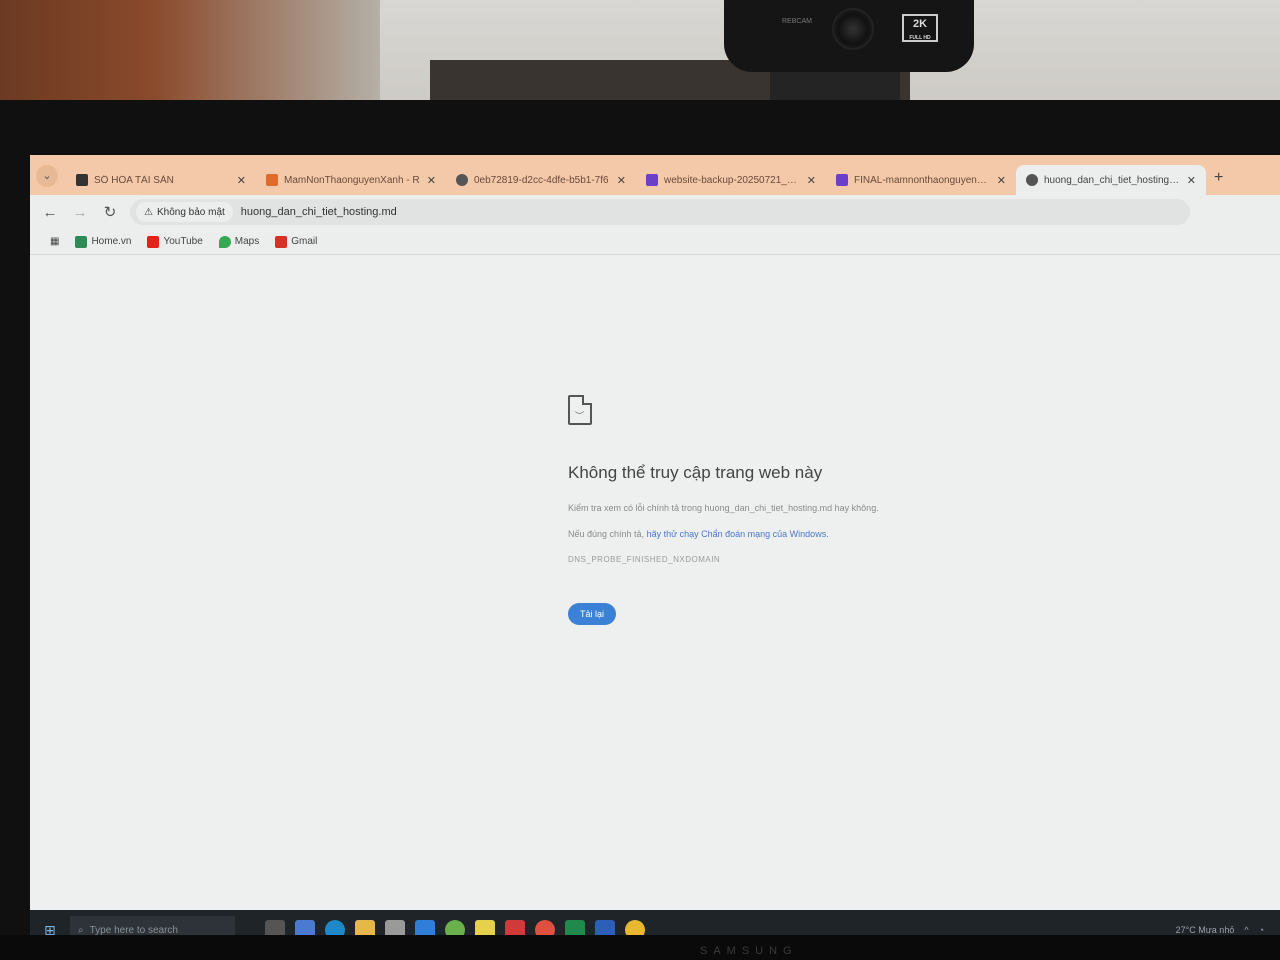  I want to click on tab-1: MamNonThaonguyenXanh - R ✕, so click(351, 180).